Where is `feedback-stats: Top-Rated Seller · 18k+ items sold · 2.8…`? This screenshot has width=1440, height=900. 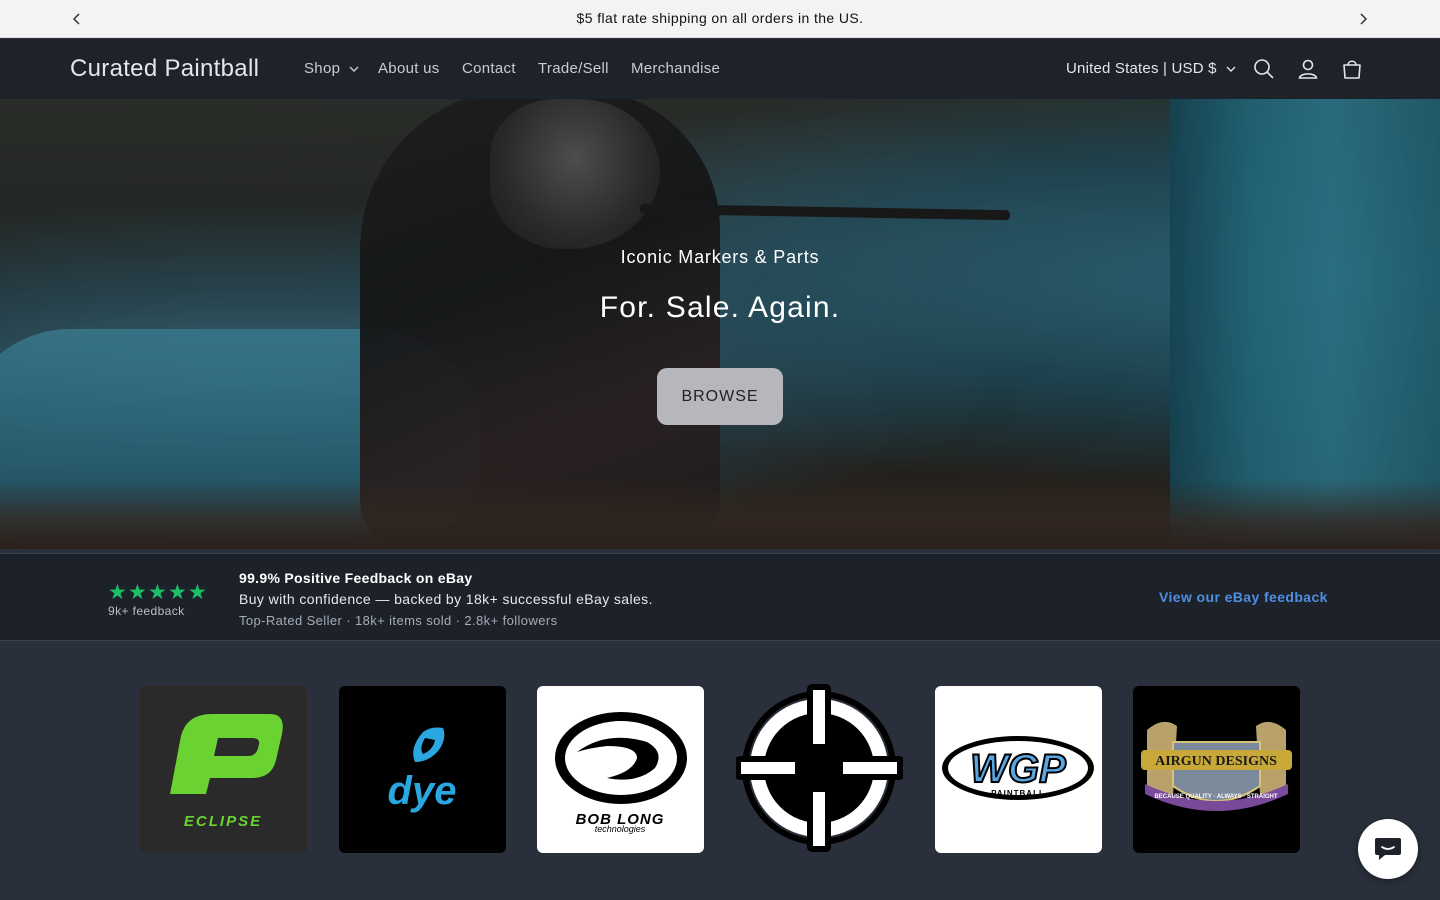 feedback-stats: Top-Rated Seller · 18k+ items sold · 2.8… is located at coordinates (398, 620).